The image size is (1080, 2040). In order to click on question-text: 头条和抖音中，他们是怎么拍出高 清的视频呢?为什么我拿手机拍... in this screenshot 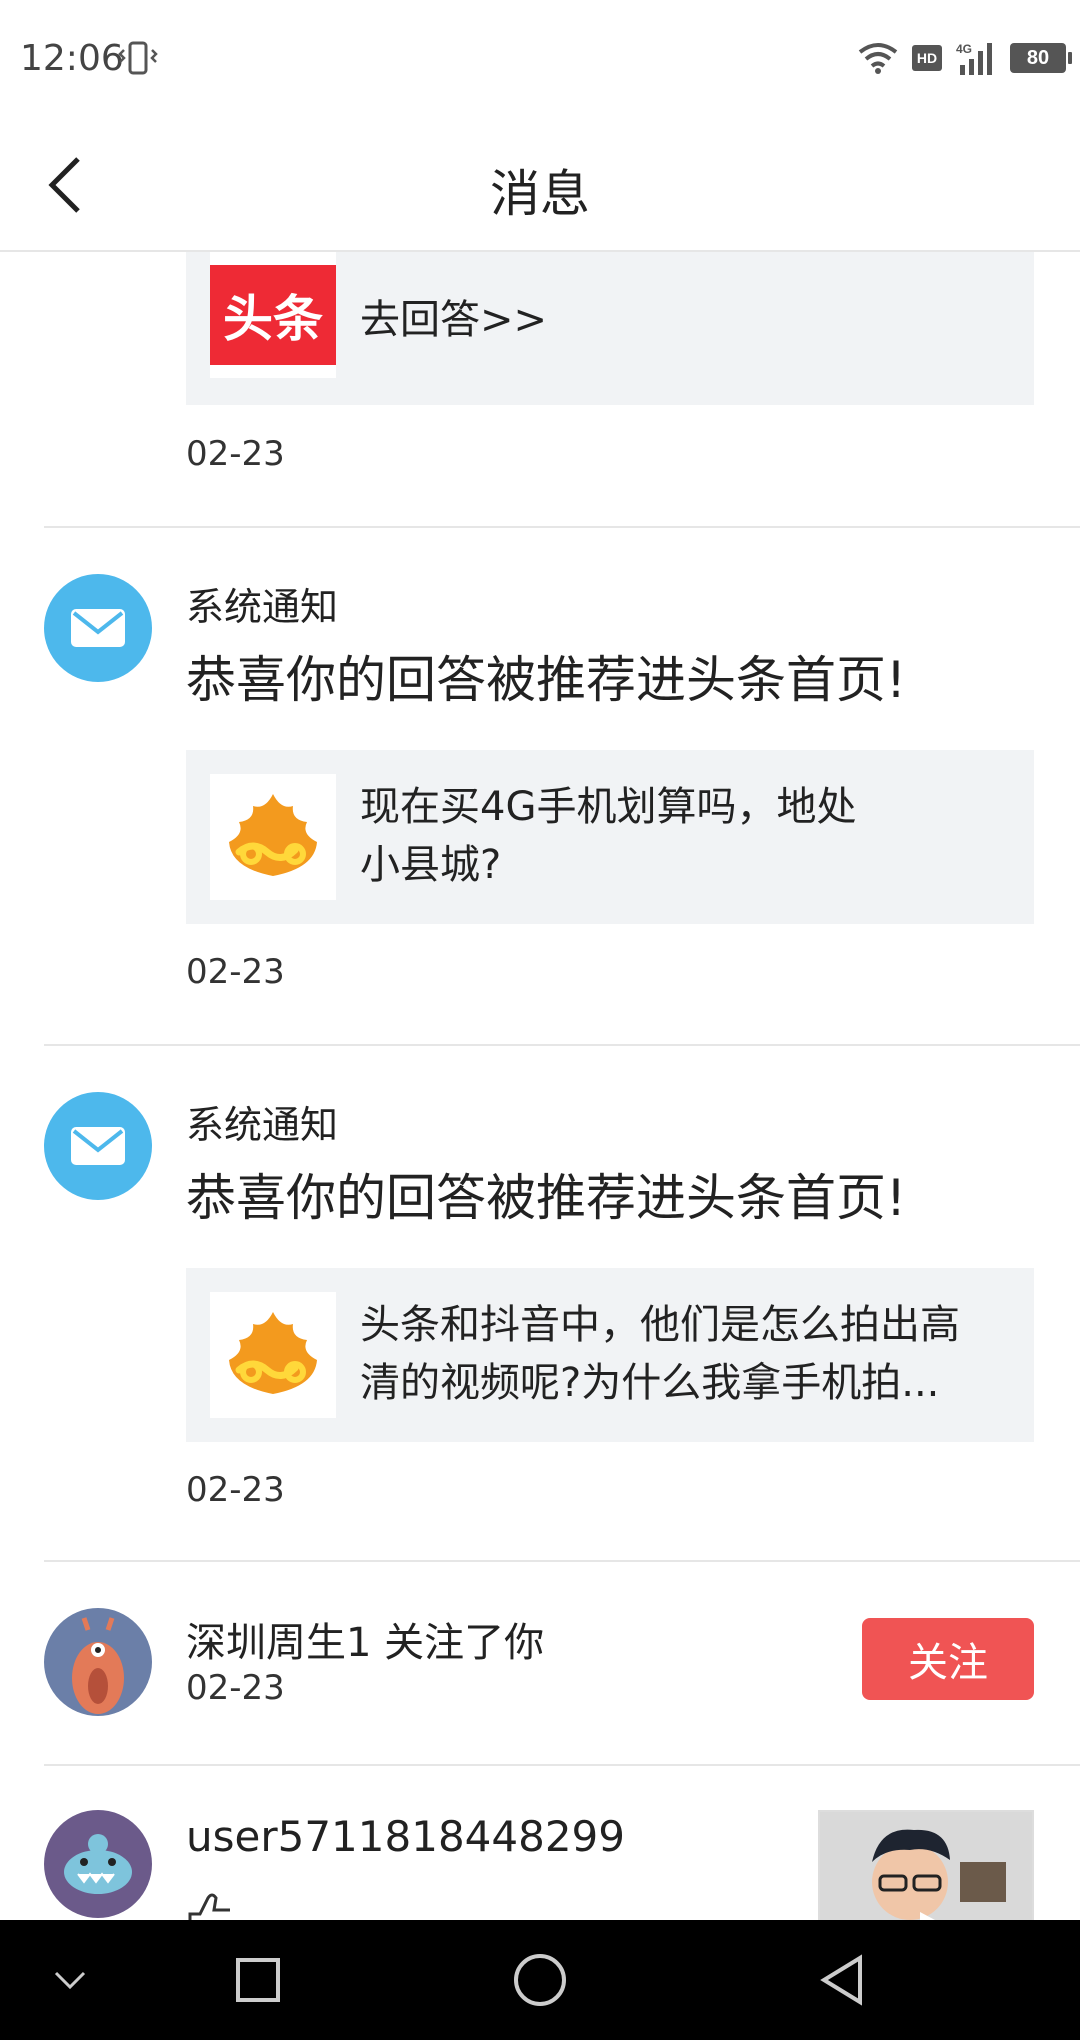, I will do `click(660, 1354)`.